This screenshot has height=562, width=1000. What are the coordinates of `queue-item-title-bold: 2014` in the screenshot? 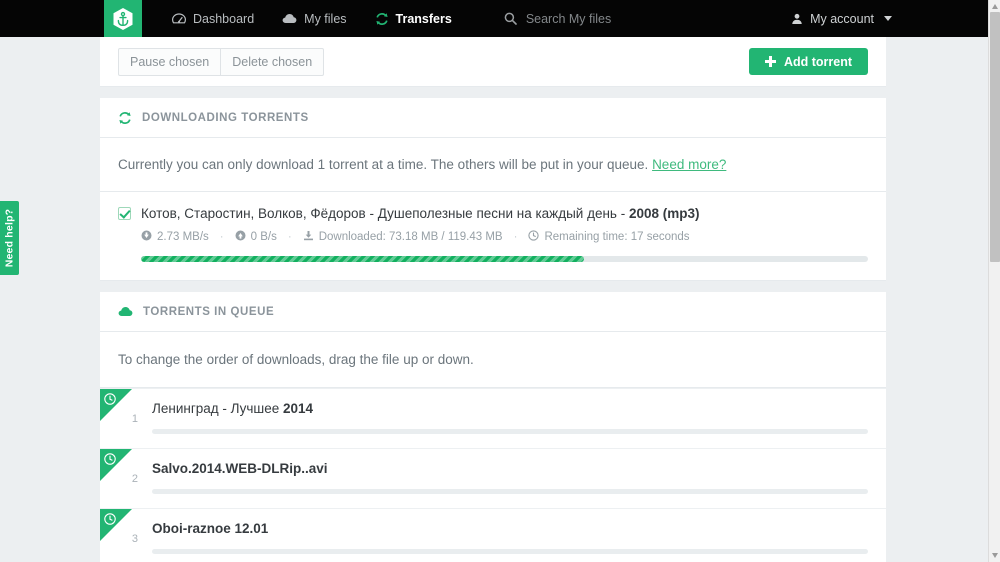 It's located at (298, 408).